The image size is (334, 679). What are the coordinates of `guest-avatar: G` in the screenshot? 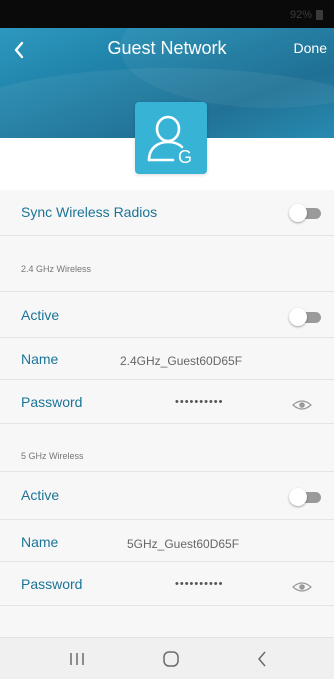 It's located at (171, 138).